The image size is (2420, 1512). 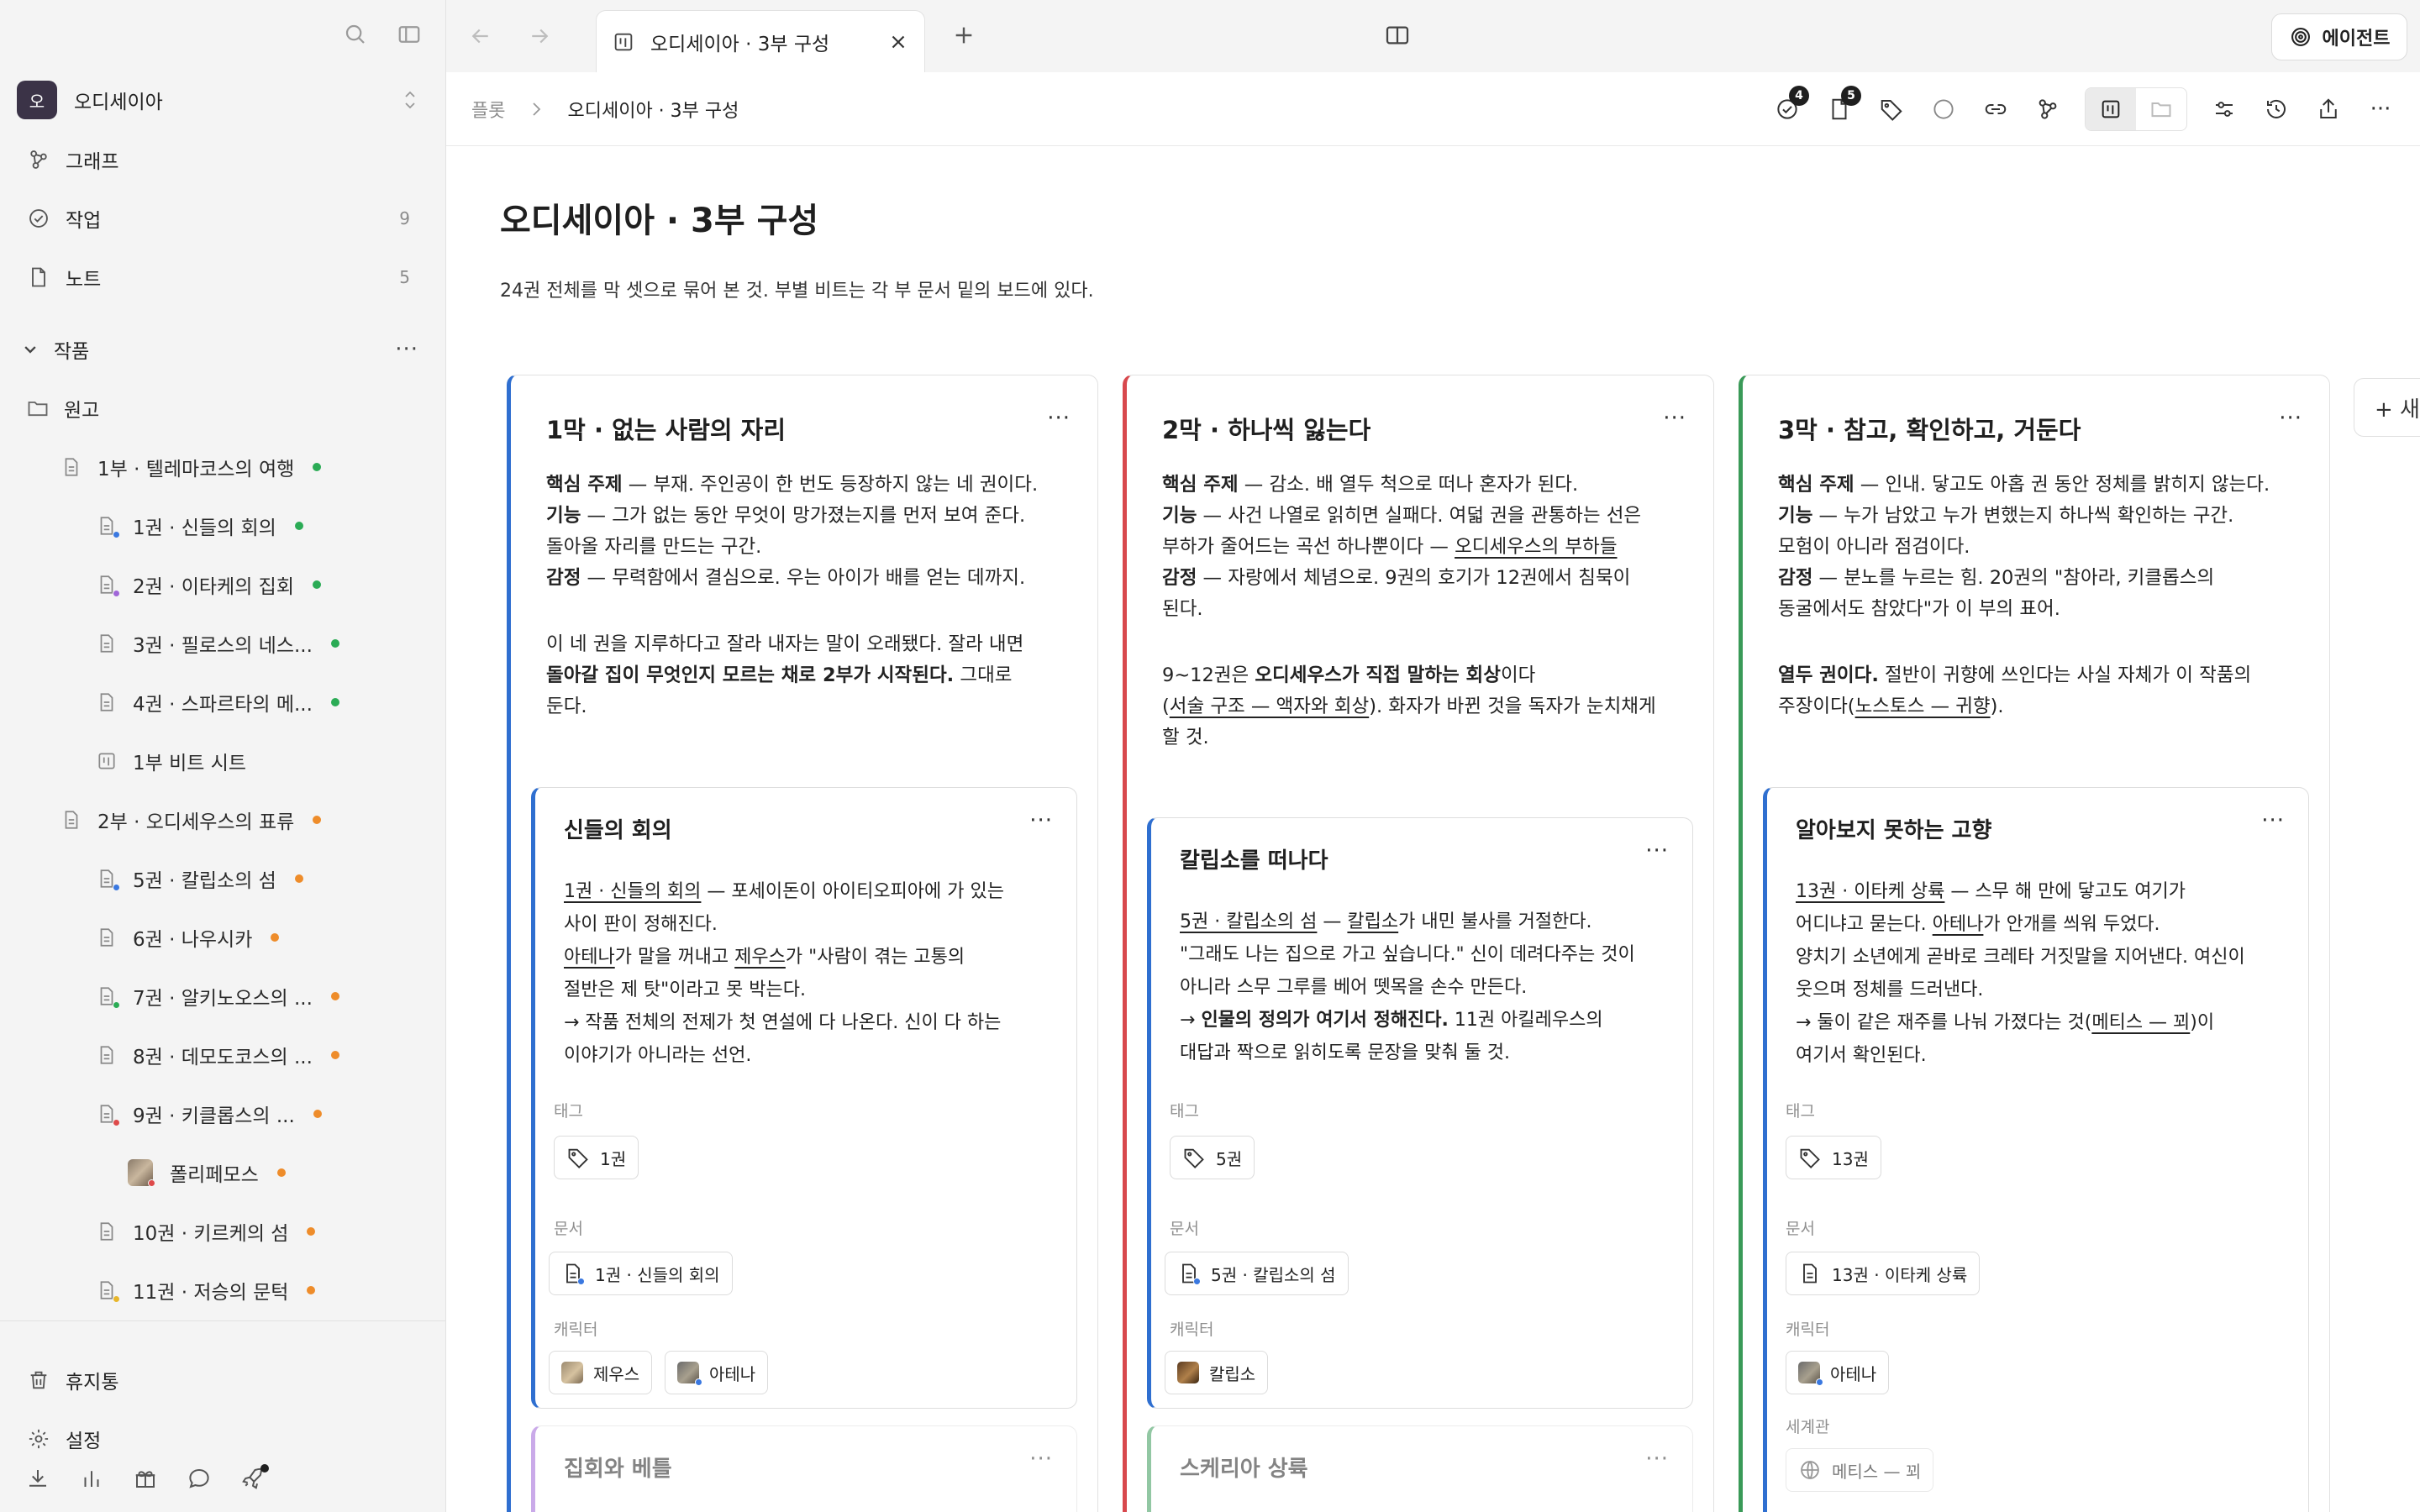 I want to click on tree-item: 폴리페모스, so click(x=207, y=1172).